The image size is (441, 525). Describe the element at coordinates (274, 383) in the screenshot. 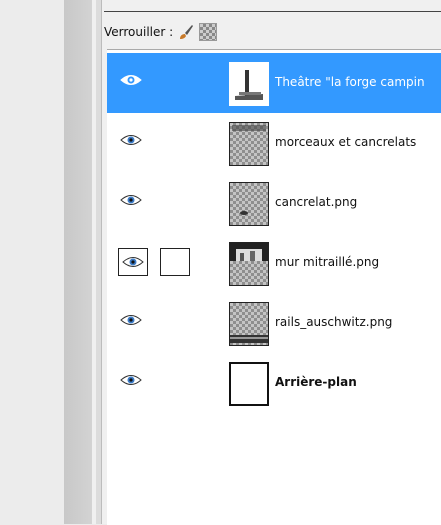

I see `layer-row: Arrière-plan` at that location.